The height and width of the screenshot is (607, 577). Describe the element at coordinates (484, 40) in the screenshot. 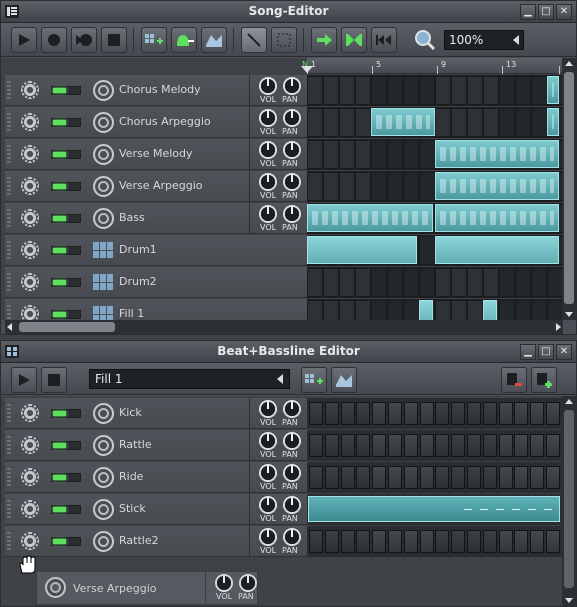

I see `zoom-select: 100%` at that location.